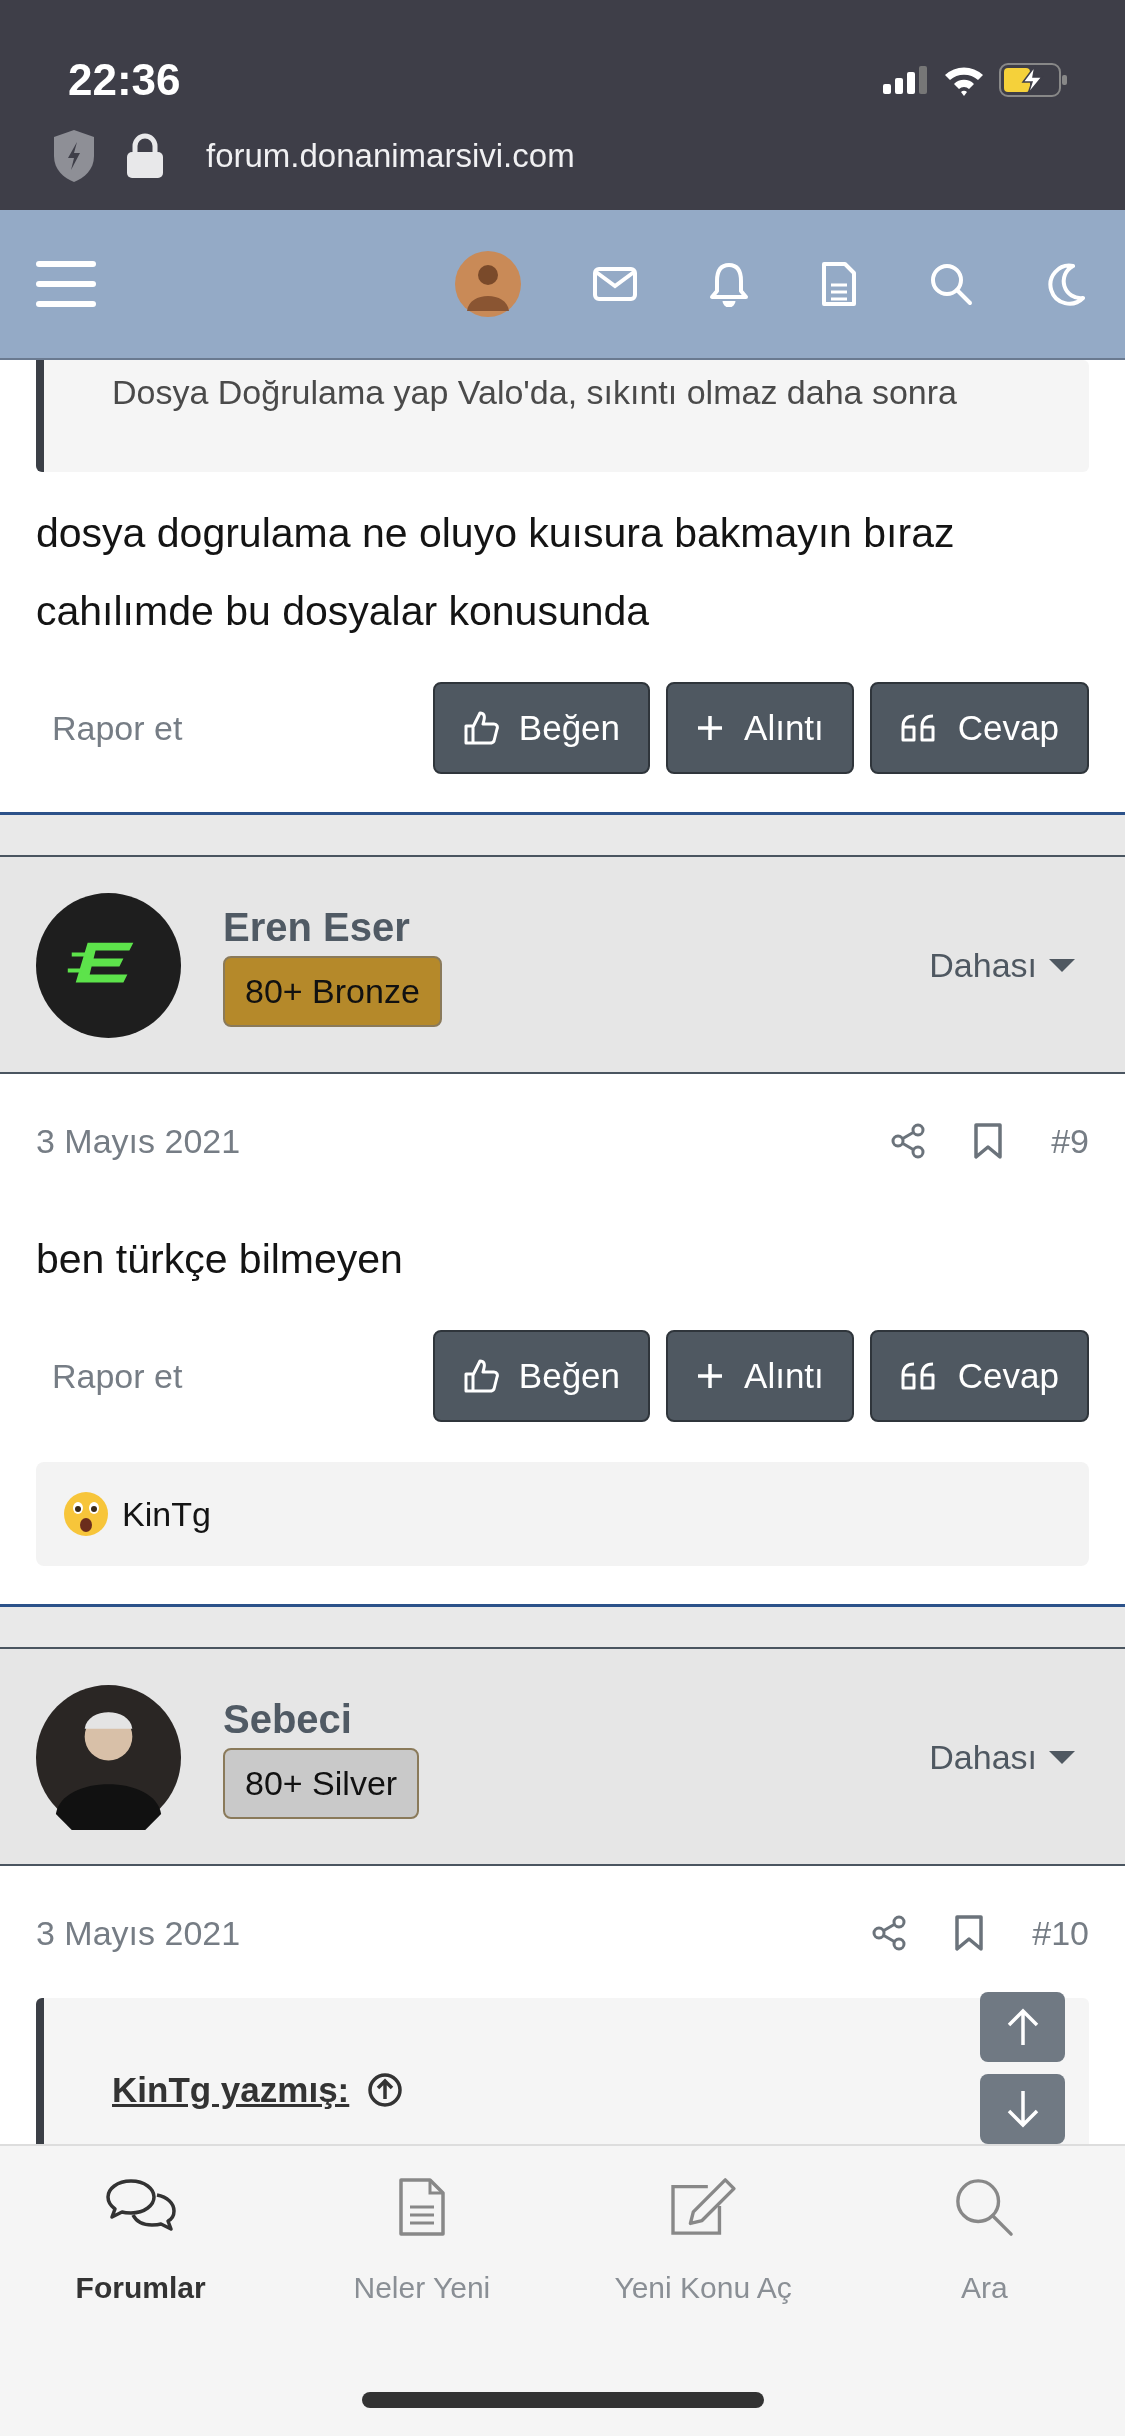  Describe the element at coordinates (141, 2241) in the screenshot. I see `tab-bar-item: Forumlar` at that location.